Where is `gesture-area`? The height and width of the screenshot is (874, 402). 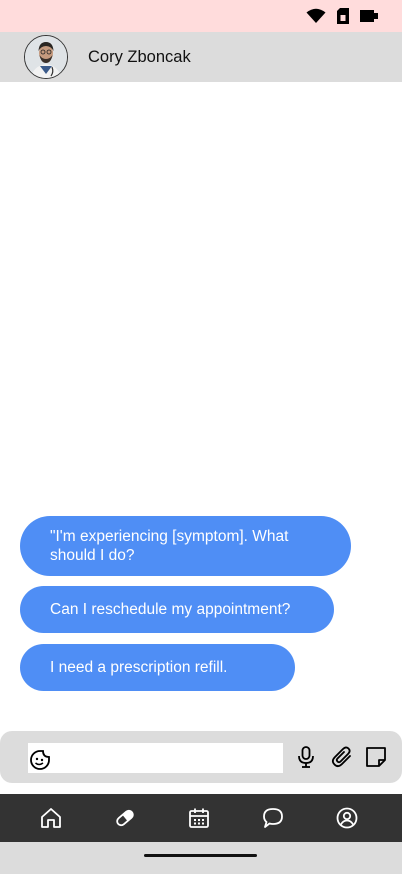
gesture-area is located at coordinates (201, 858).